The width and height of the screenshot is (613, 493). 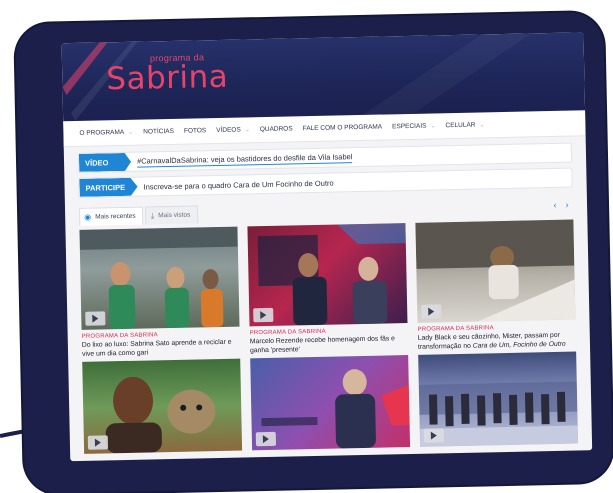 What do you see at coordinates (152, 215) in the screenshot?
I see `download-icon: ⤓` at bounding box center [152, 215].